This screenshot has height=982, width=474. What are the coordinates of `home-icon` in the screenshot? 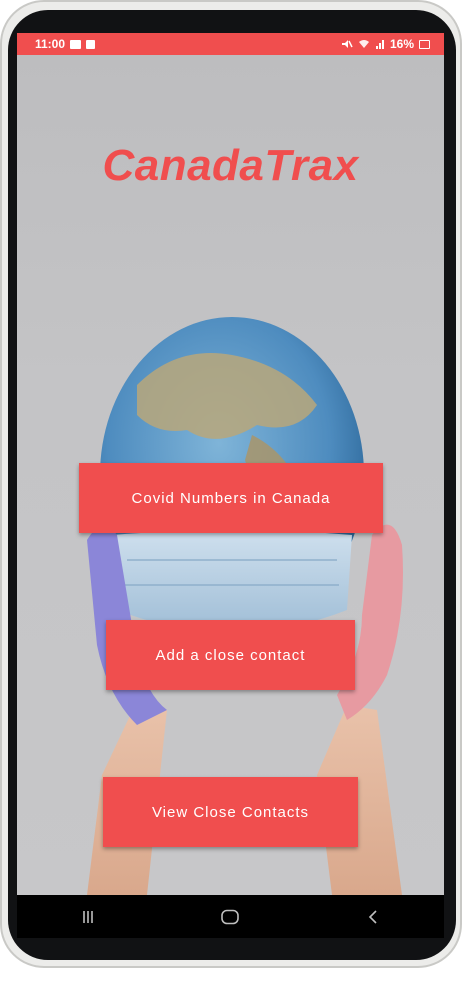 It's located at (230, 916).